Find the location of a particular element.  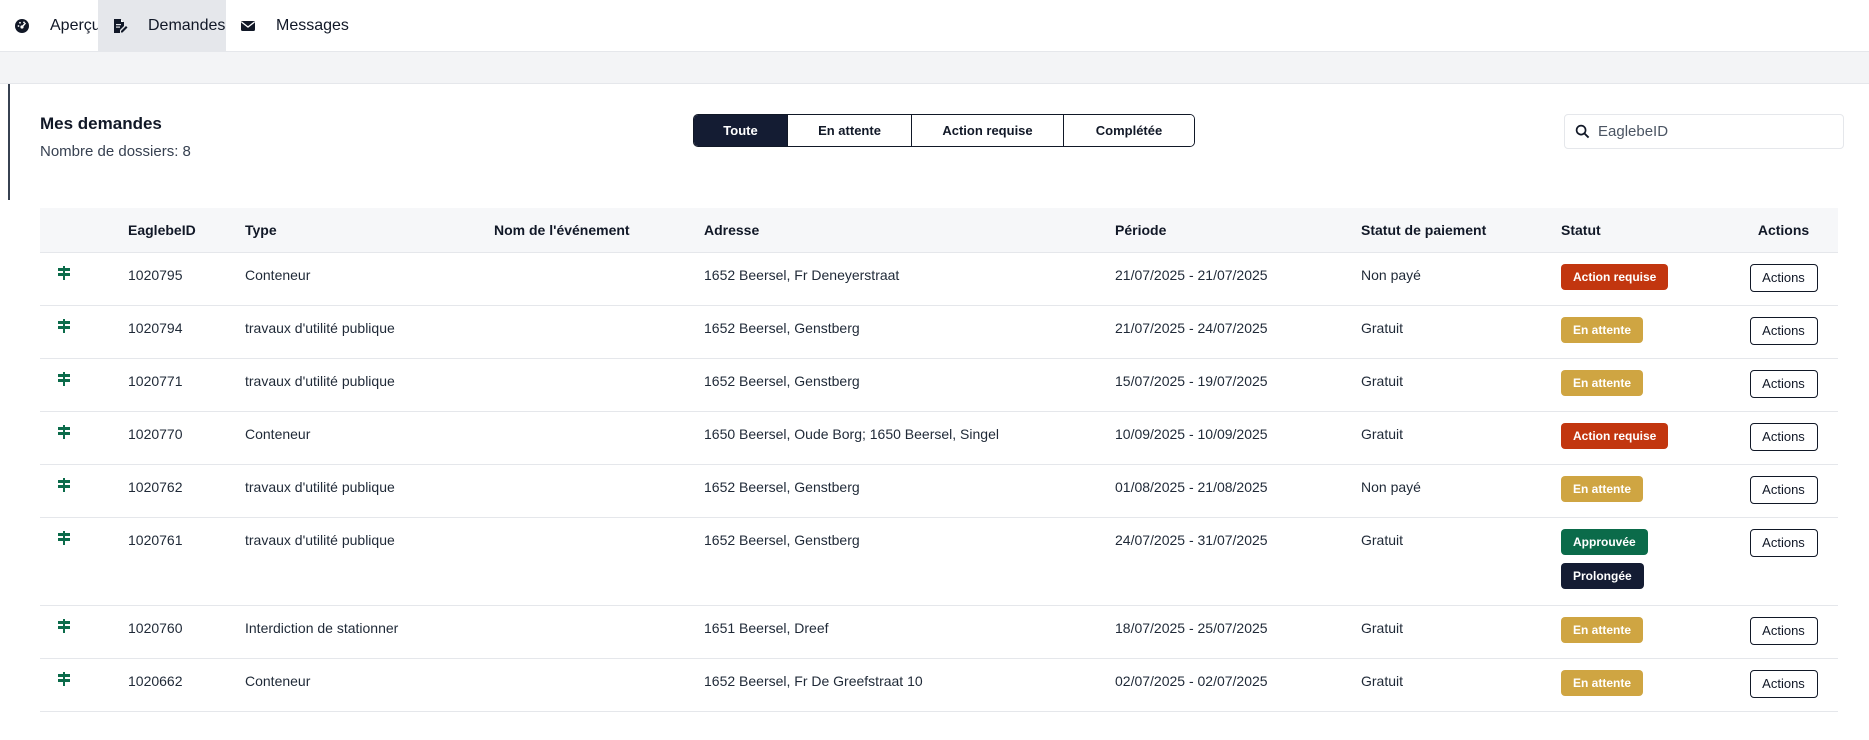

cell-id: 1020795 is located at coordinates (186, 279).